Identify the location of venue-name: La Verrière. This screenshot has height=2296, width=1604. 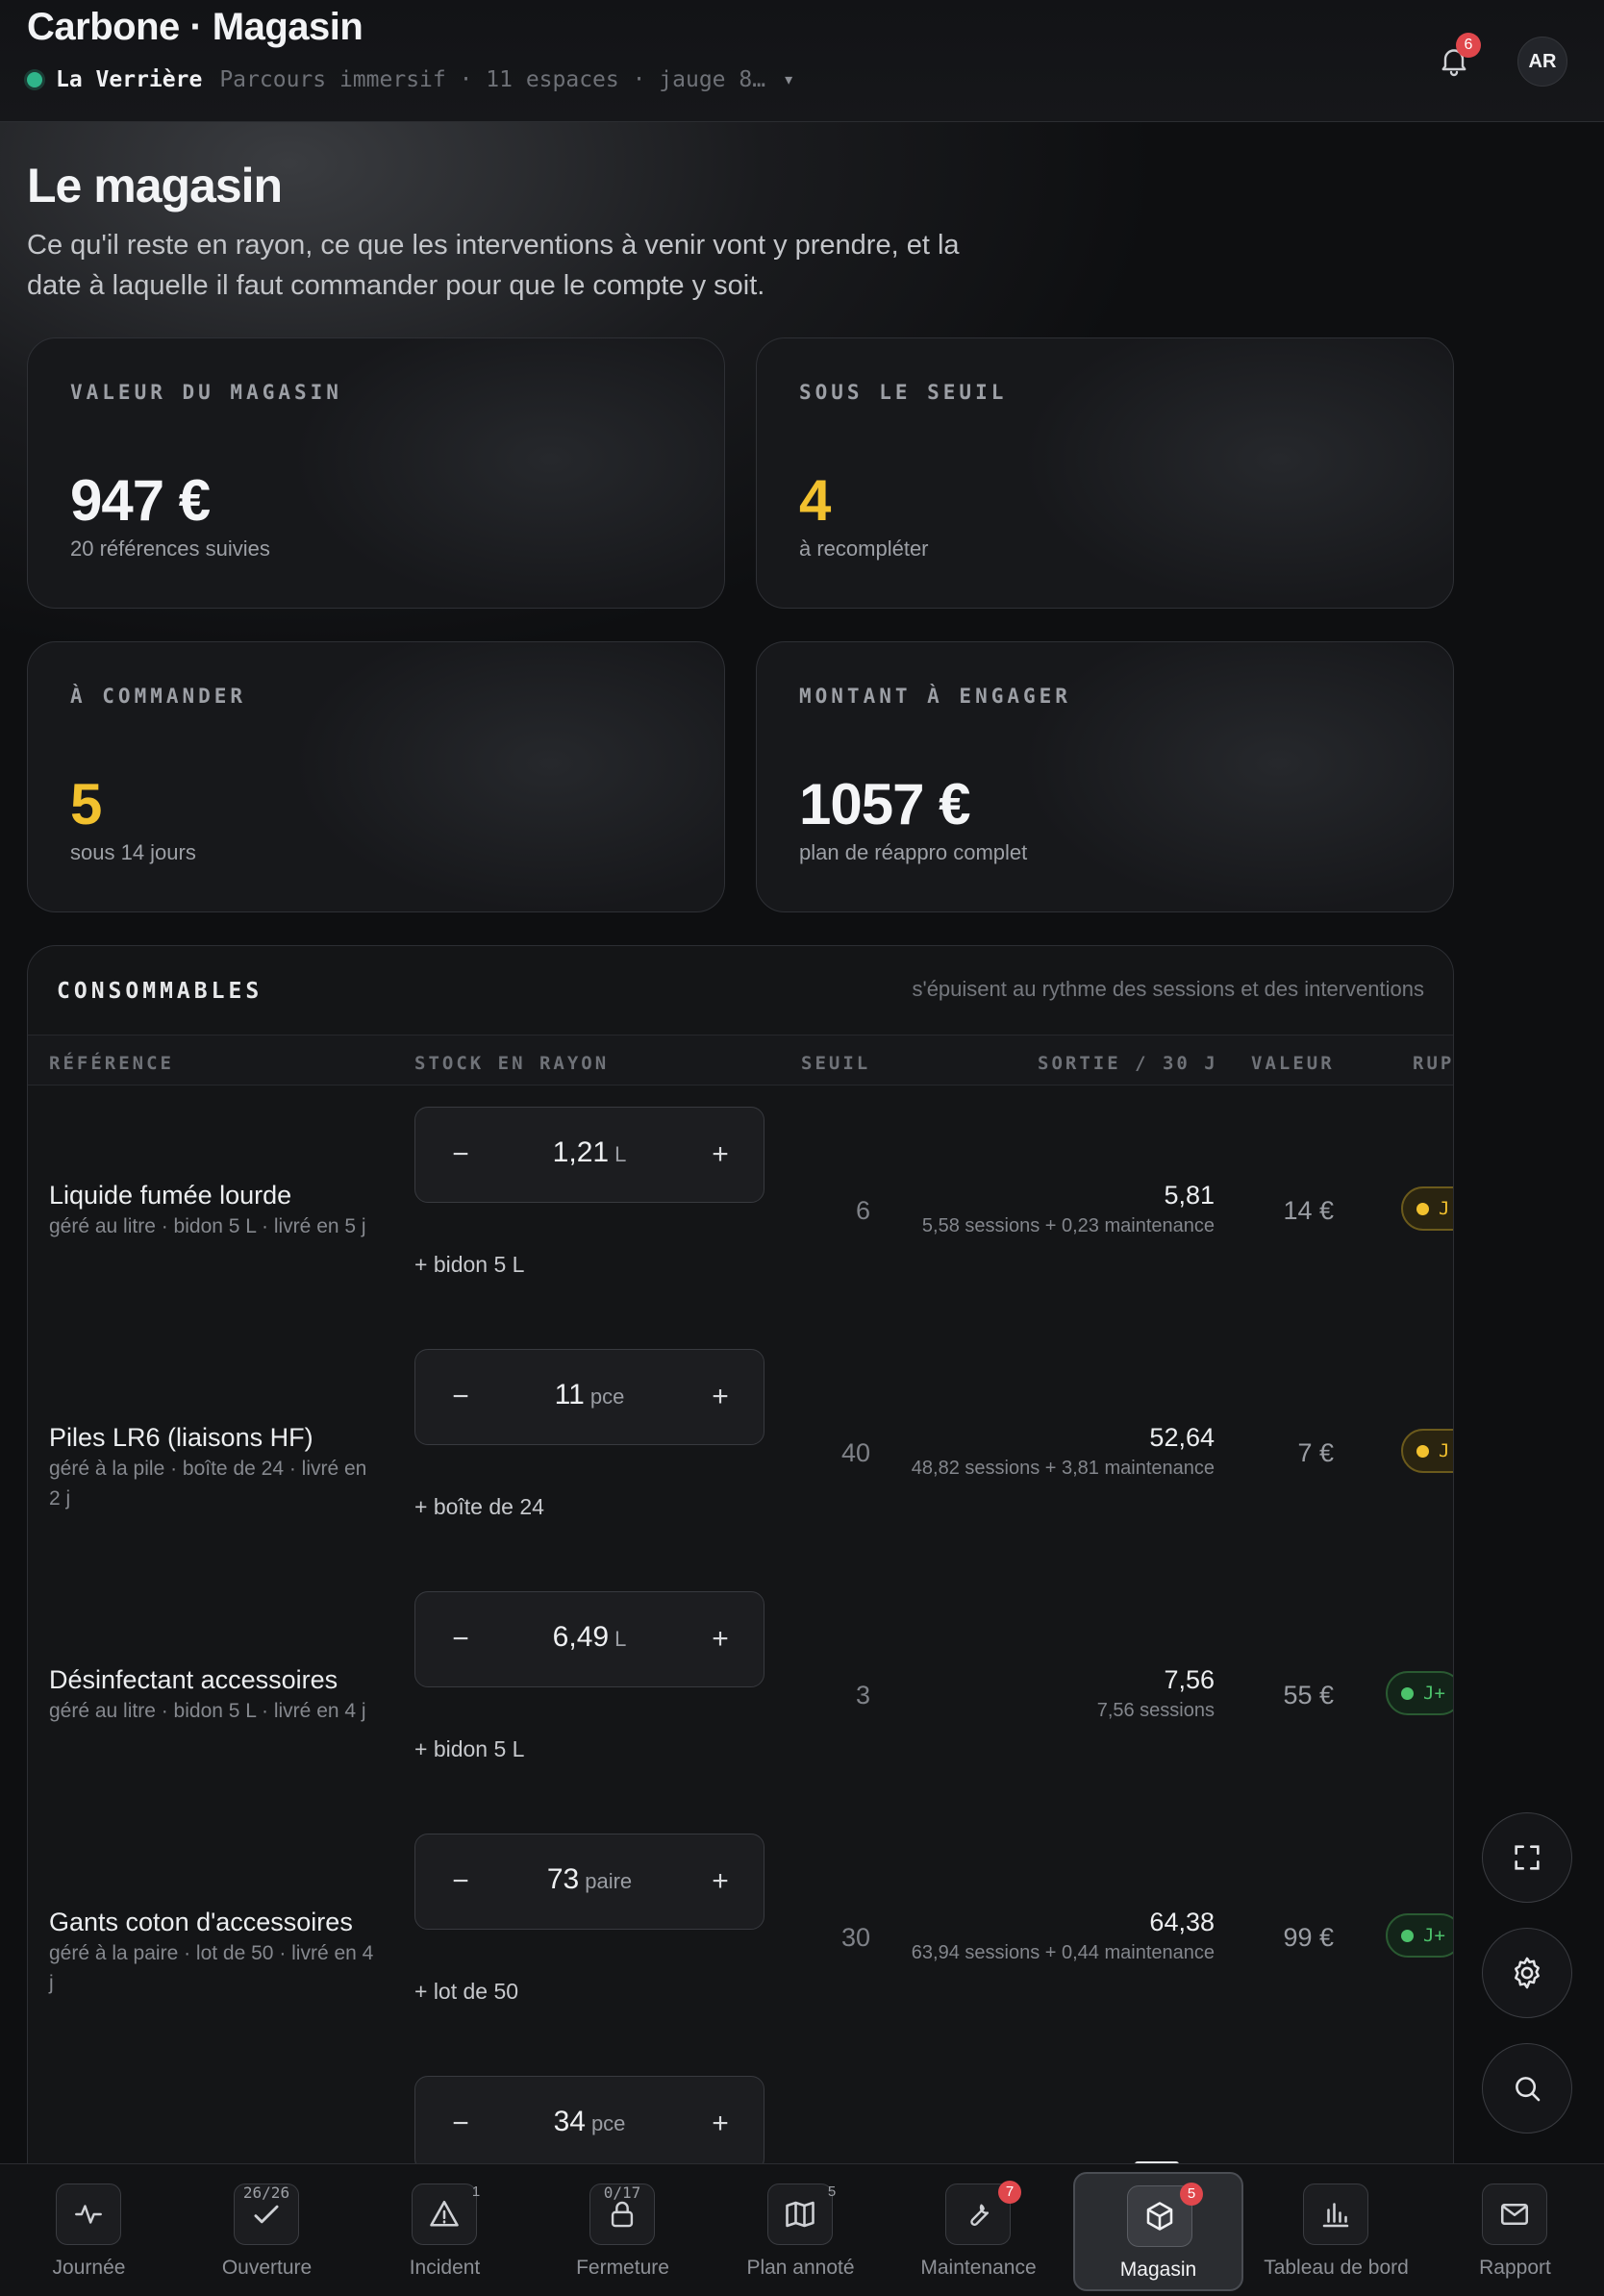
(129, 79).